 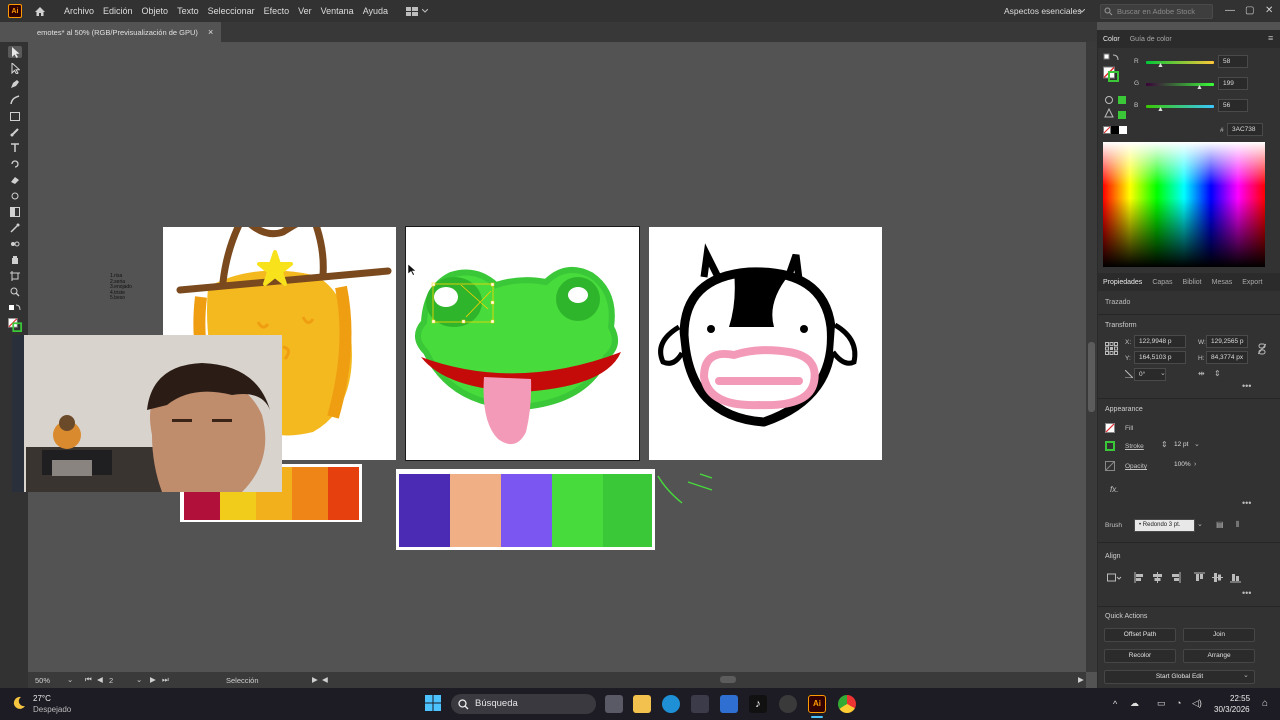 What do you see at coordinates (1220, 524) in the screenshot?
I see `brush-library-icon: ▤` at bounding box center [1220, 524].